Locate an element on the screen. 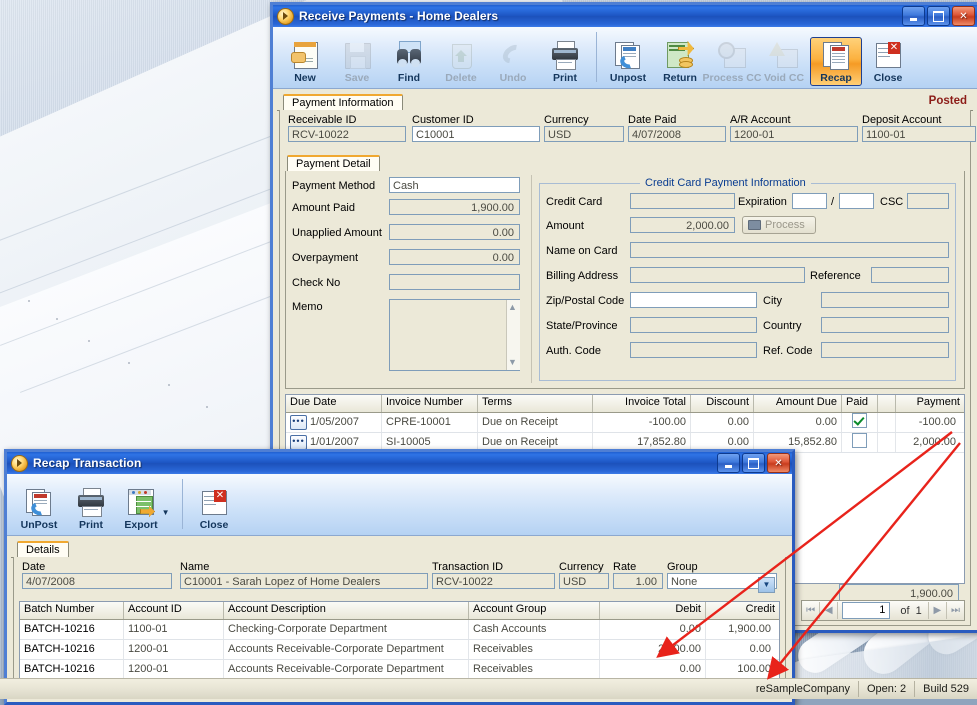  toolbar-button-undo: Undo is located at coordinates (513, 61).